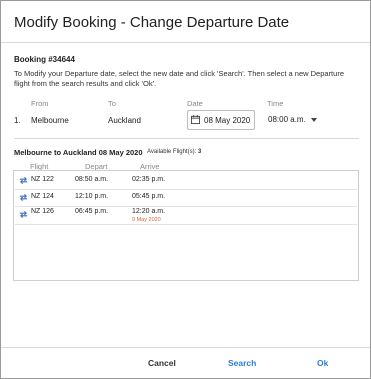  Describe the element at coordinates (185, 42) in the screenshot. I see `title-divider` at that location.